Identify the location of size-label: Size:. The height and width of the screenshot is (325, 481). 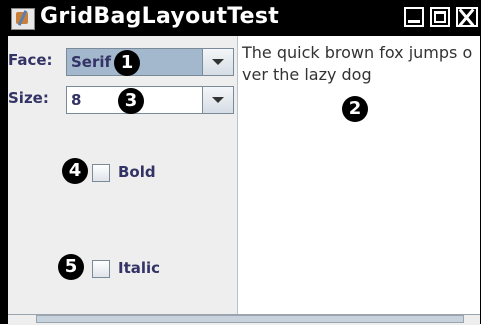
(28, 98).